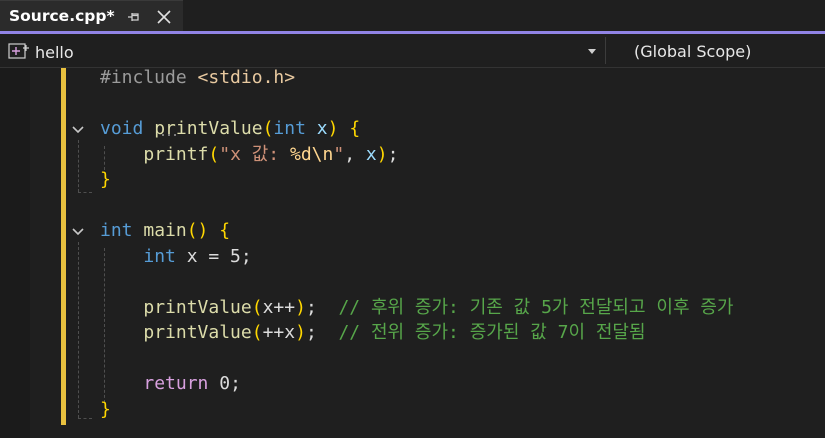 This screenshot has height=438, width=825. I want to click on code-token: <stdio.h>, so click(246, 77).